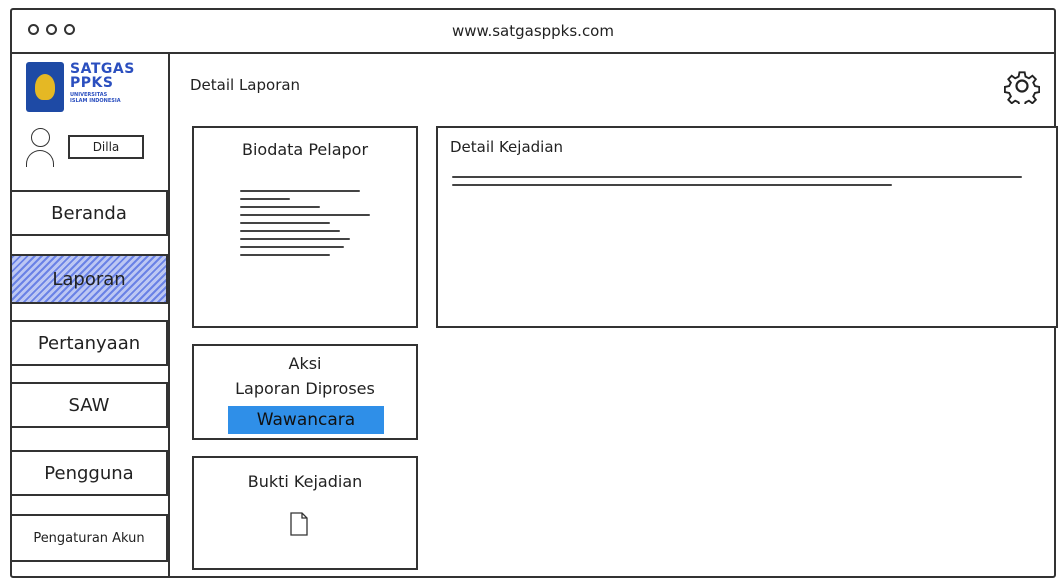 This screenshot has width=1059, height=581. I want to click on logo: SATGAS PPKS UNIVERSITAS ISLAM INDONESIA, so click(80, 87).